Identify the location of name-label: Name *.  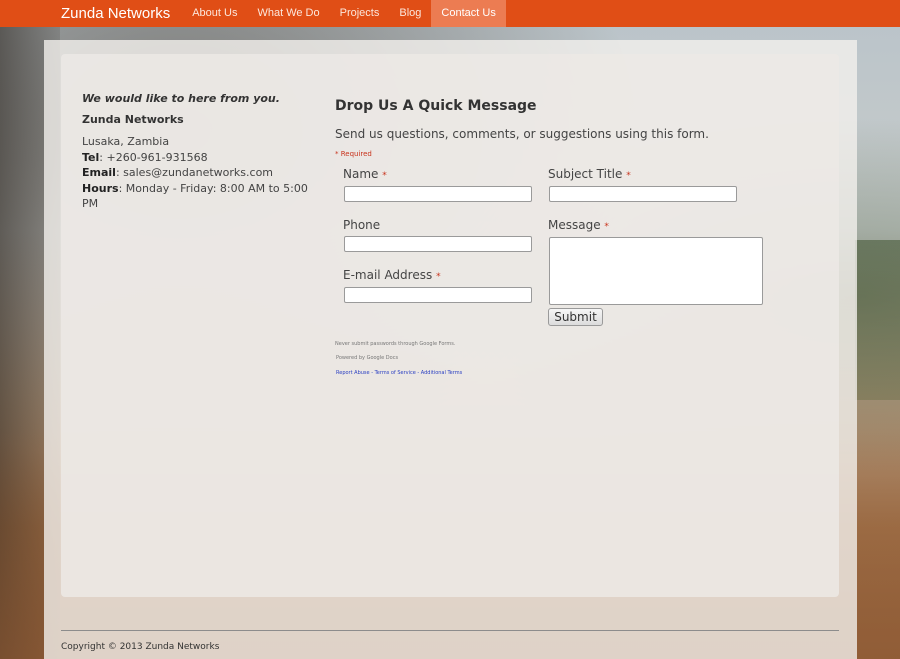
(365, 174).